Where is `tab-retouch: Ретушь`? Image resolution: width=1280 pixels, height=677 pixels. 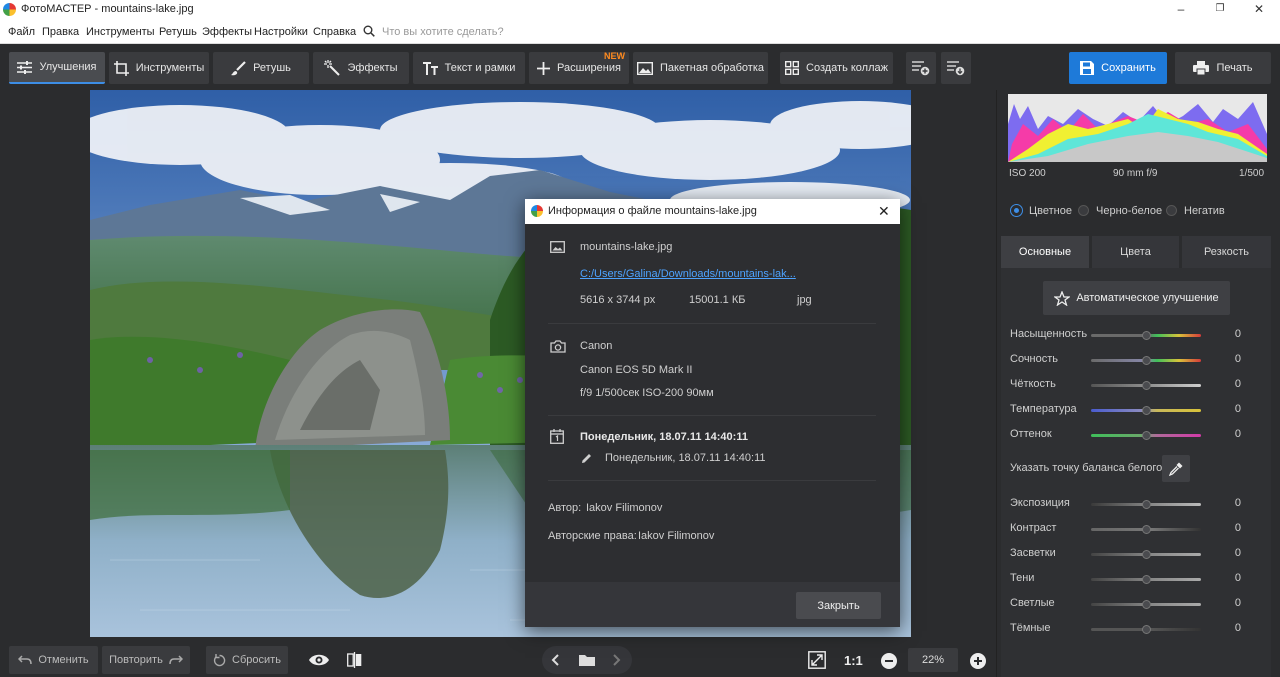
tab-retouch: Ретушь is located at coordinates (261, 68).